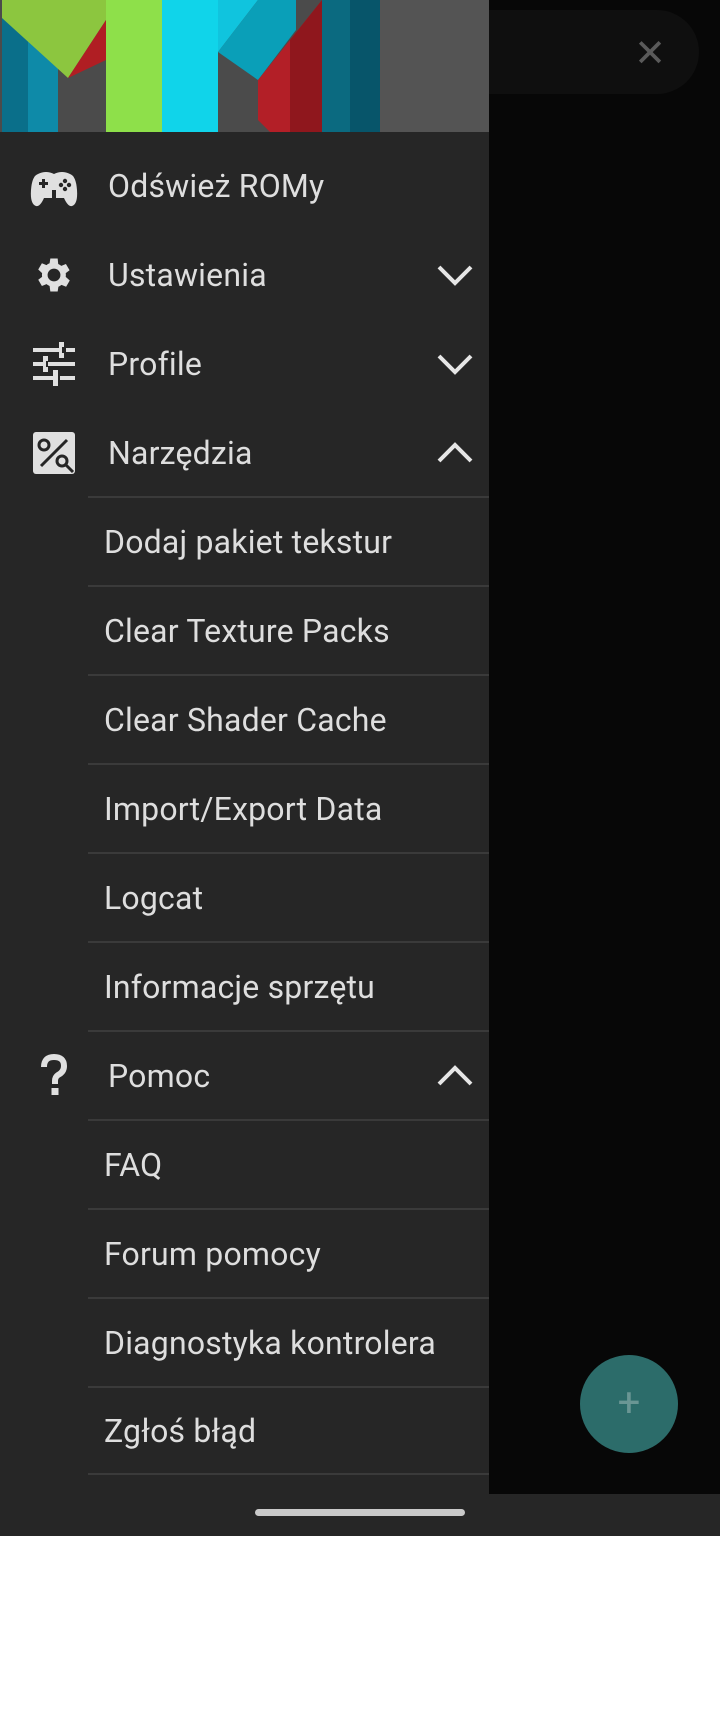  I want to click on submenu-label: Dodaj pakiet tekstur, so click(248, 541).